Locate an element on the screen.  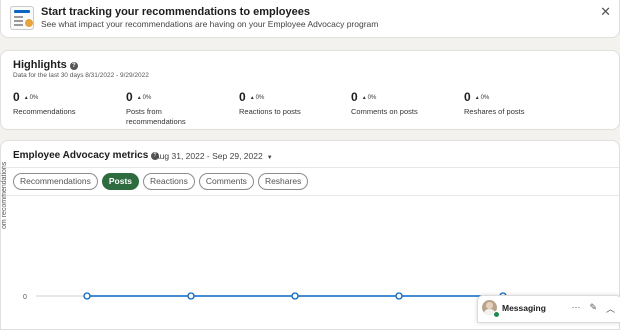
tab-reactions: Reactions is located at coordinates (169, 181).